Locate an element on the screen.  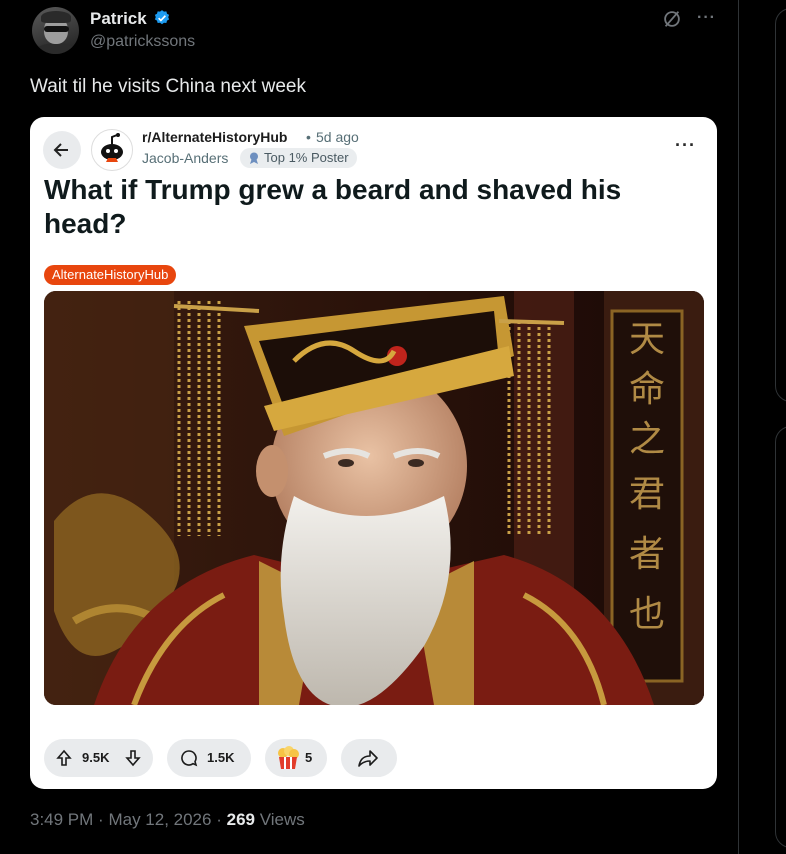
vote-bar: 9.5K is located at coordinates (98, 758).